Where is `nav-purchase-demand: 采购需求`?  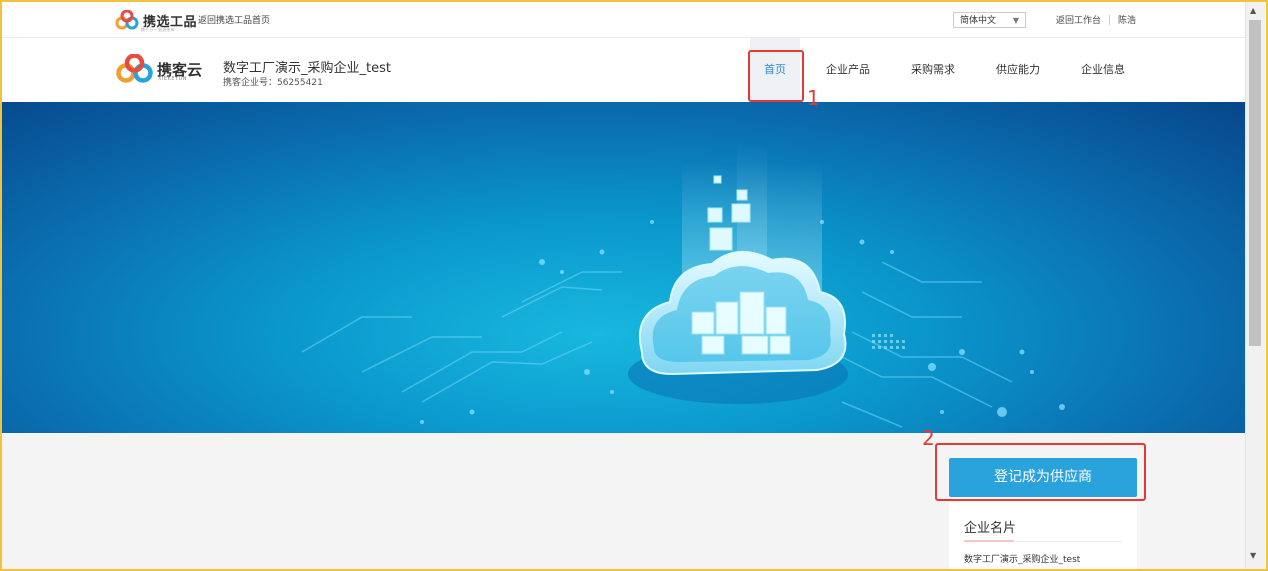
nav-purchase-demand: 采购需求 is located at coordinates (933, 70).